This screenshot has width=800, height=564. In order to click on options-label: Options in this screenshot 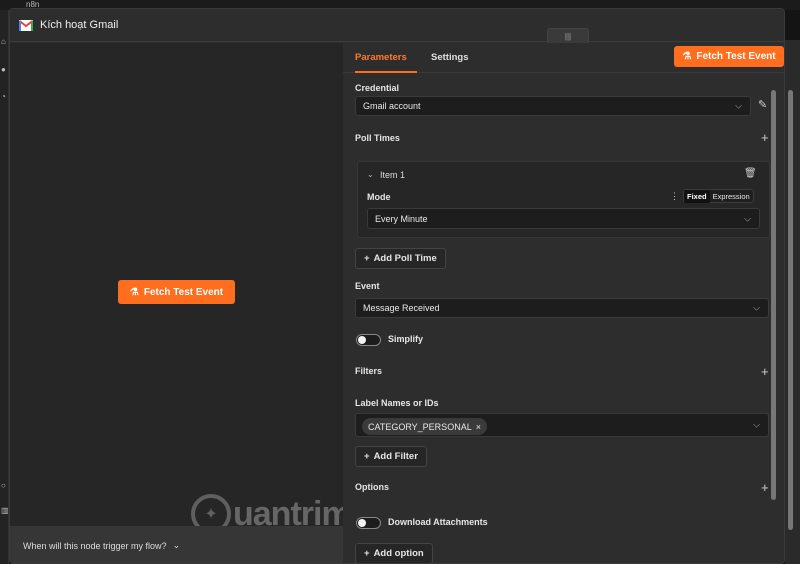, I will do `click(372, 487)`.